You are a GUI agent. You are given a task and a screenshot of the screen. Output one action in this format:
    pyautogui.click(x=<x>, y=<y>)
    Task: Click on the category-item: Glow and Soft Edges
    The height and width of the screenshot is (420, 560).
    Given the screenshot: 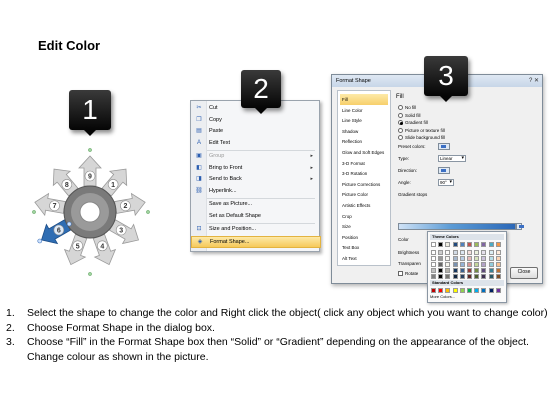 What is the action you would take?
    pyautogui.click(x=364, y=152)
    